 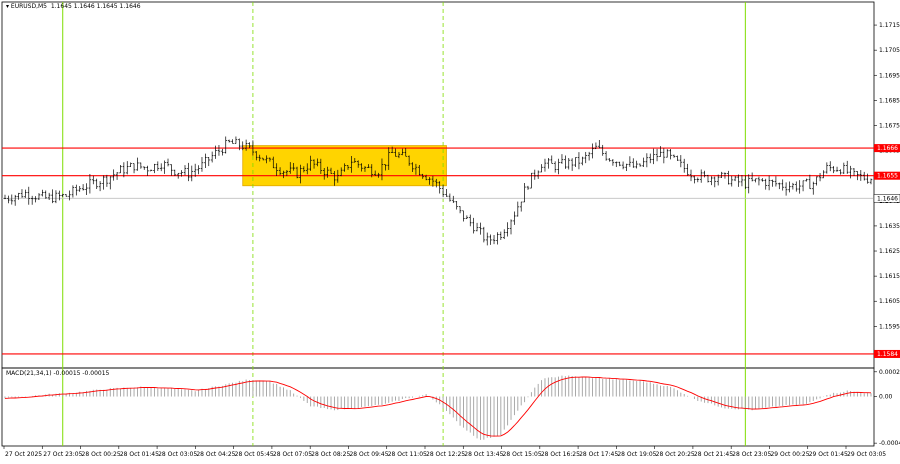 I want to click on time-tick-label: 28 Oct 15:05, so click(x=522, y=454).